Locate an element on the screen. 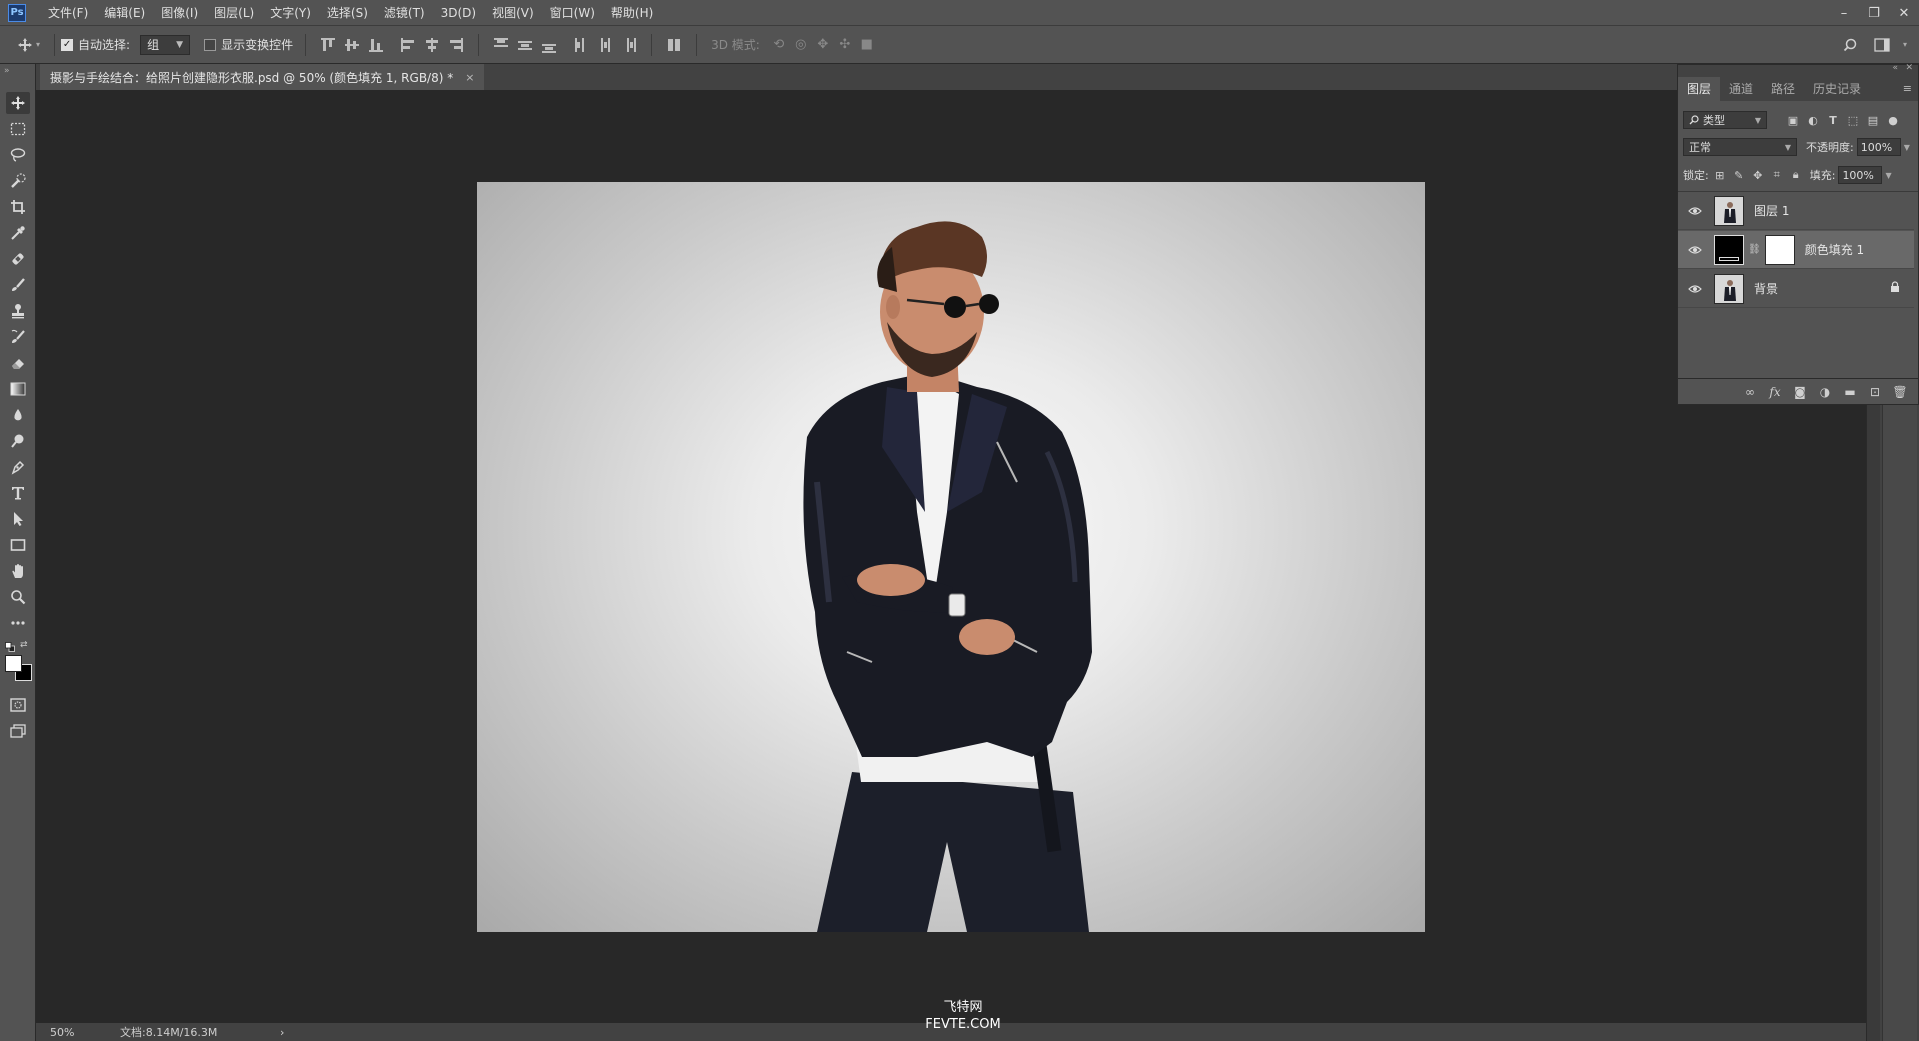  menu-layer: 图层(L) is located at coordinates (234, 13).